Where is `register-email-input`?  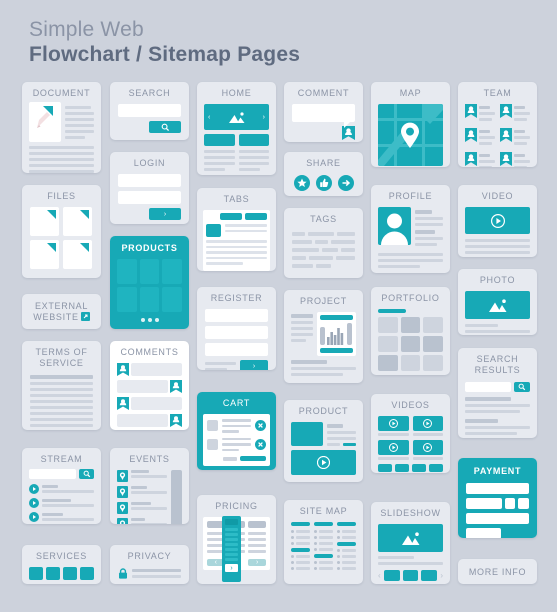 register-email-input is located at coordinates (236, 332).